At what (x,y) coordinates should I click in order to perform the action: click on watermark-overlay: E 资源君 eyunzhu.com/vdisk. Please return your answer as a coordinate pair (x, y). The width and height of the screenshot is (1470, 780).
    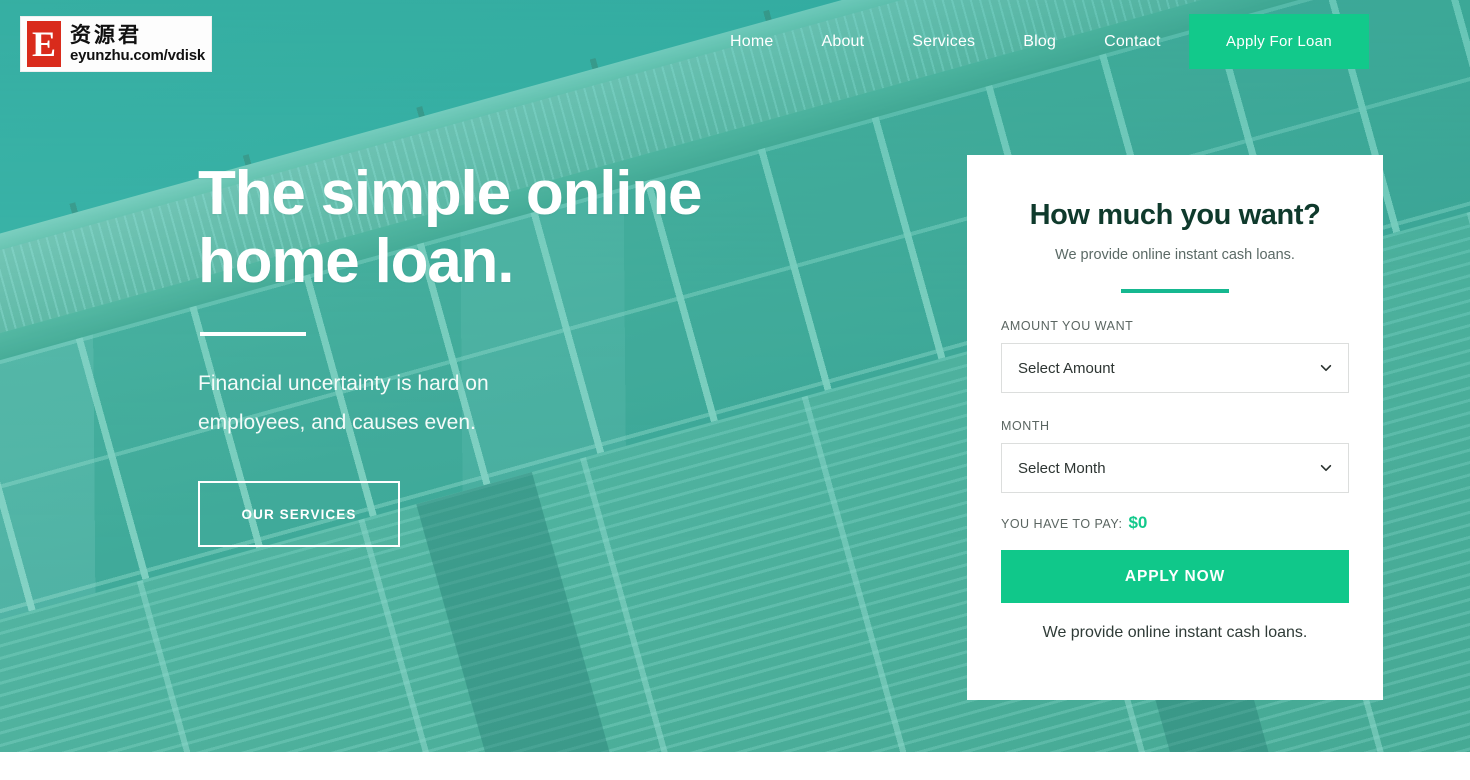
    Looking at the image, I should click on (116, 44).